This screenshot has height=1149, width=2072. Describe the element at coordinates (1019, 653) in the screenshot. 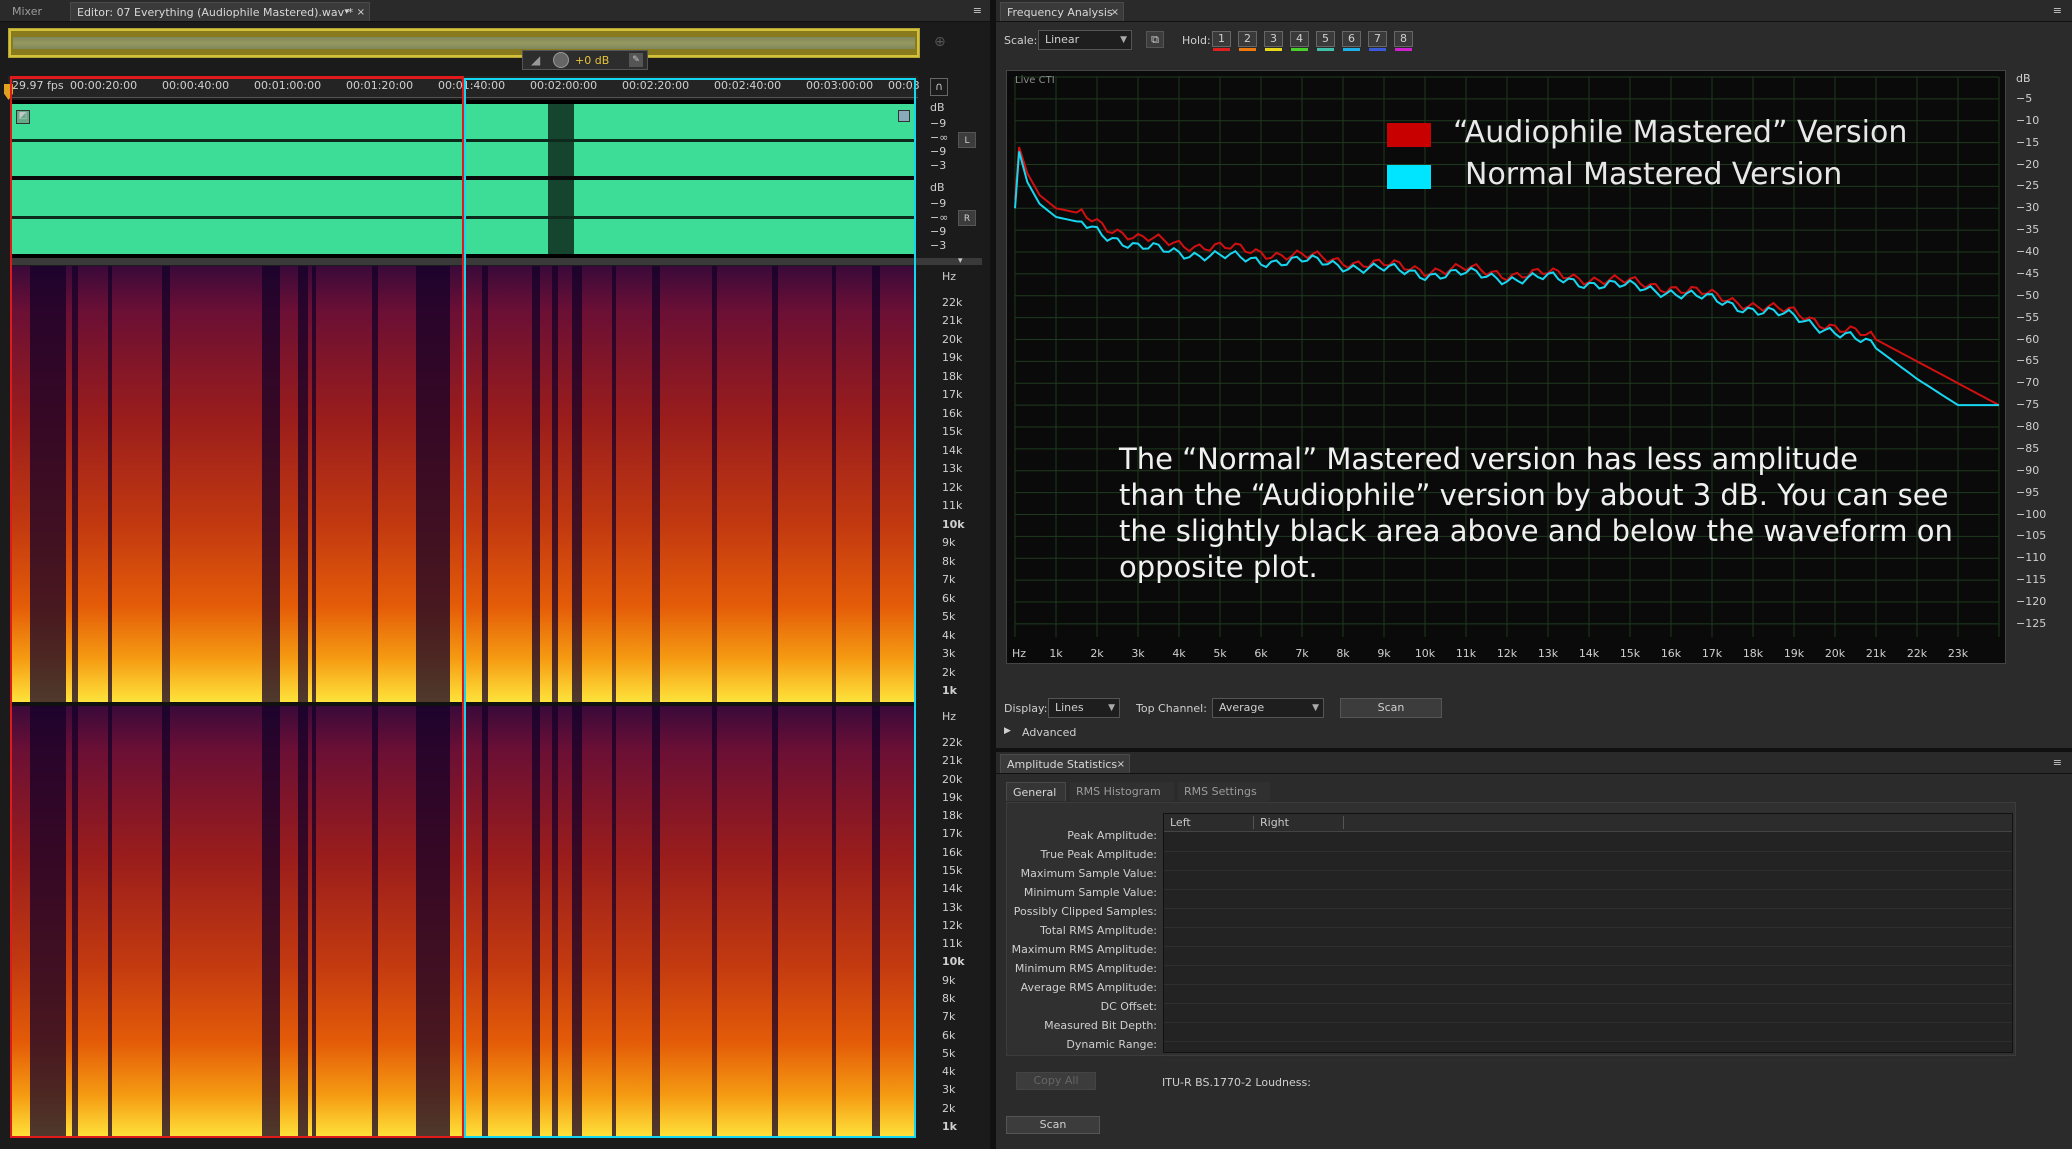

I see `x-tick-label: Hz` at that location.